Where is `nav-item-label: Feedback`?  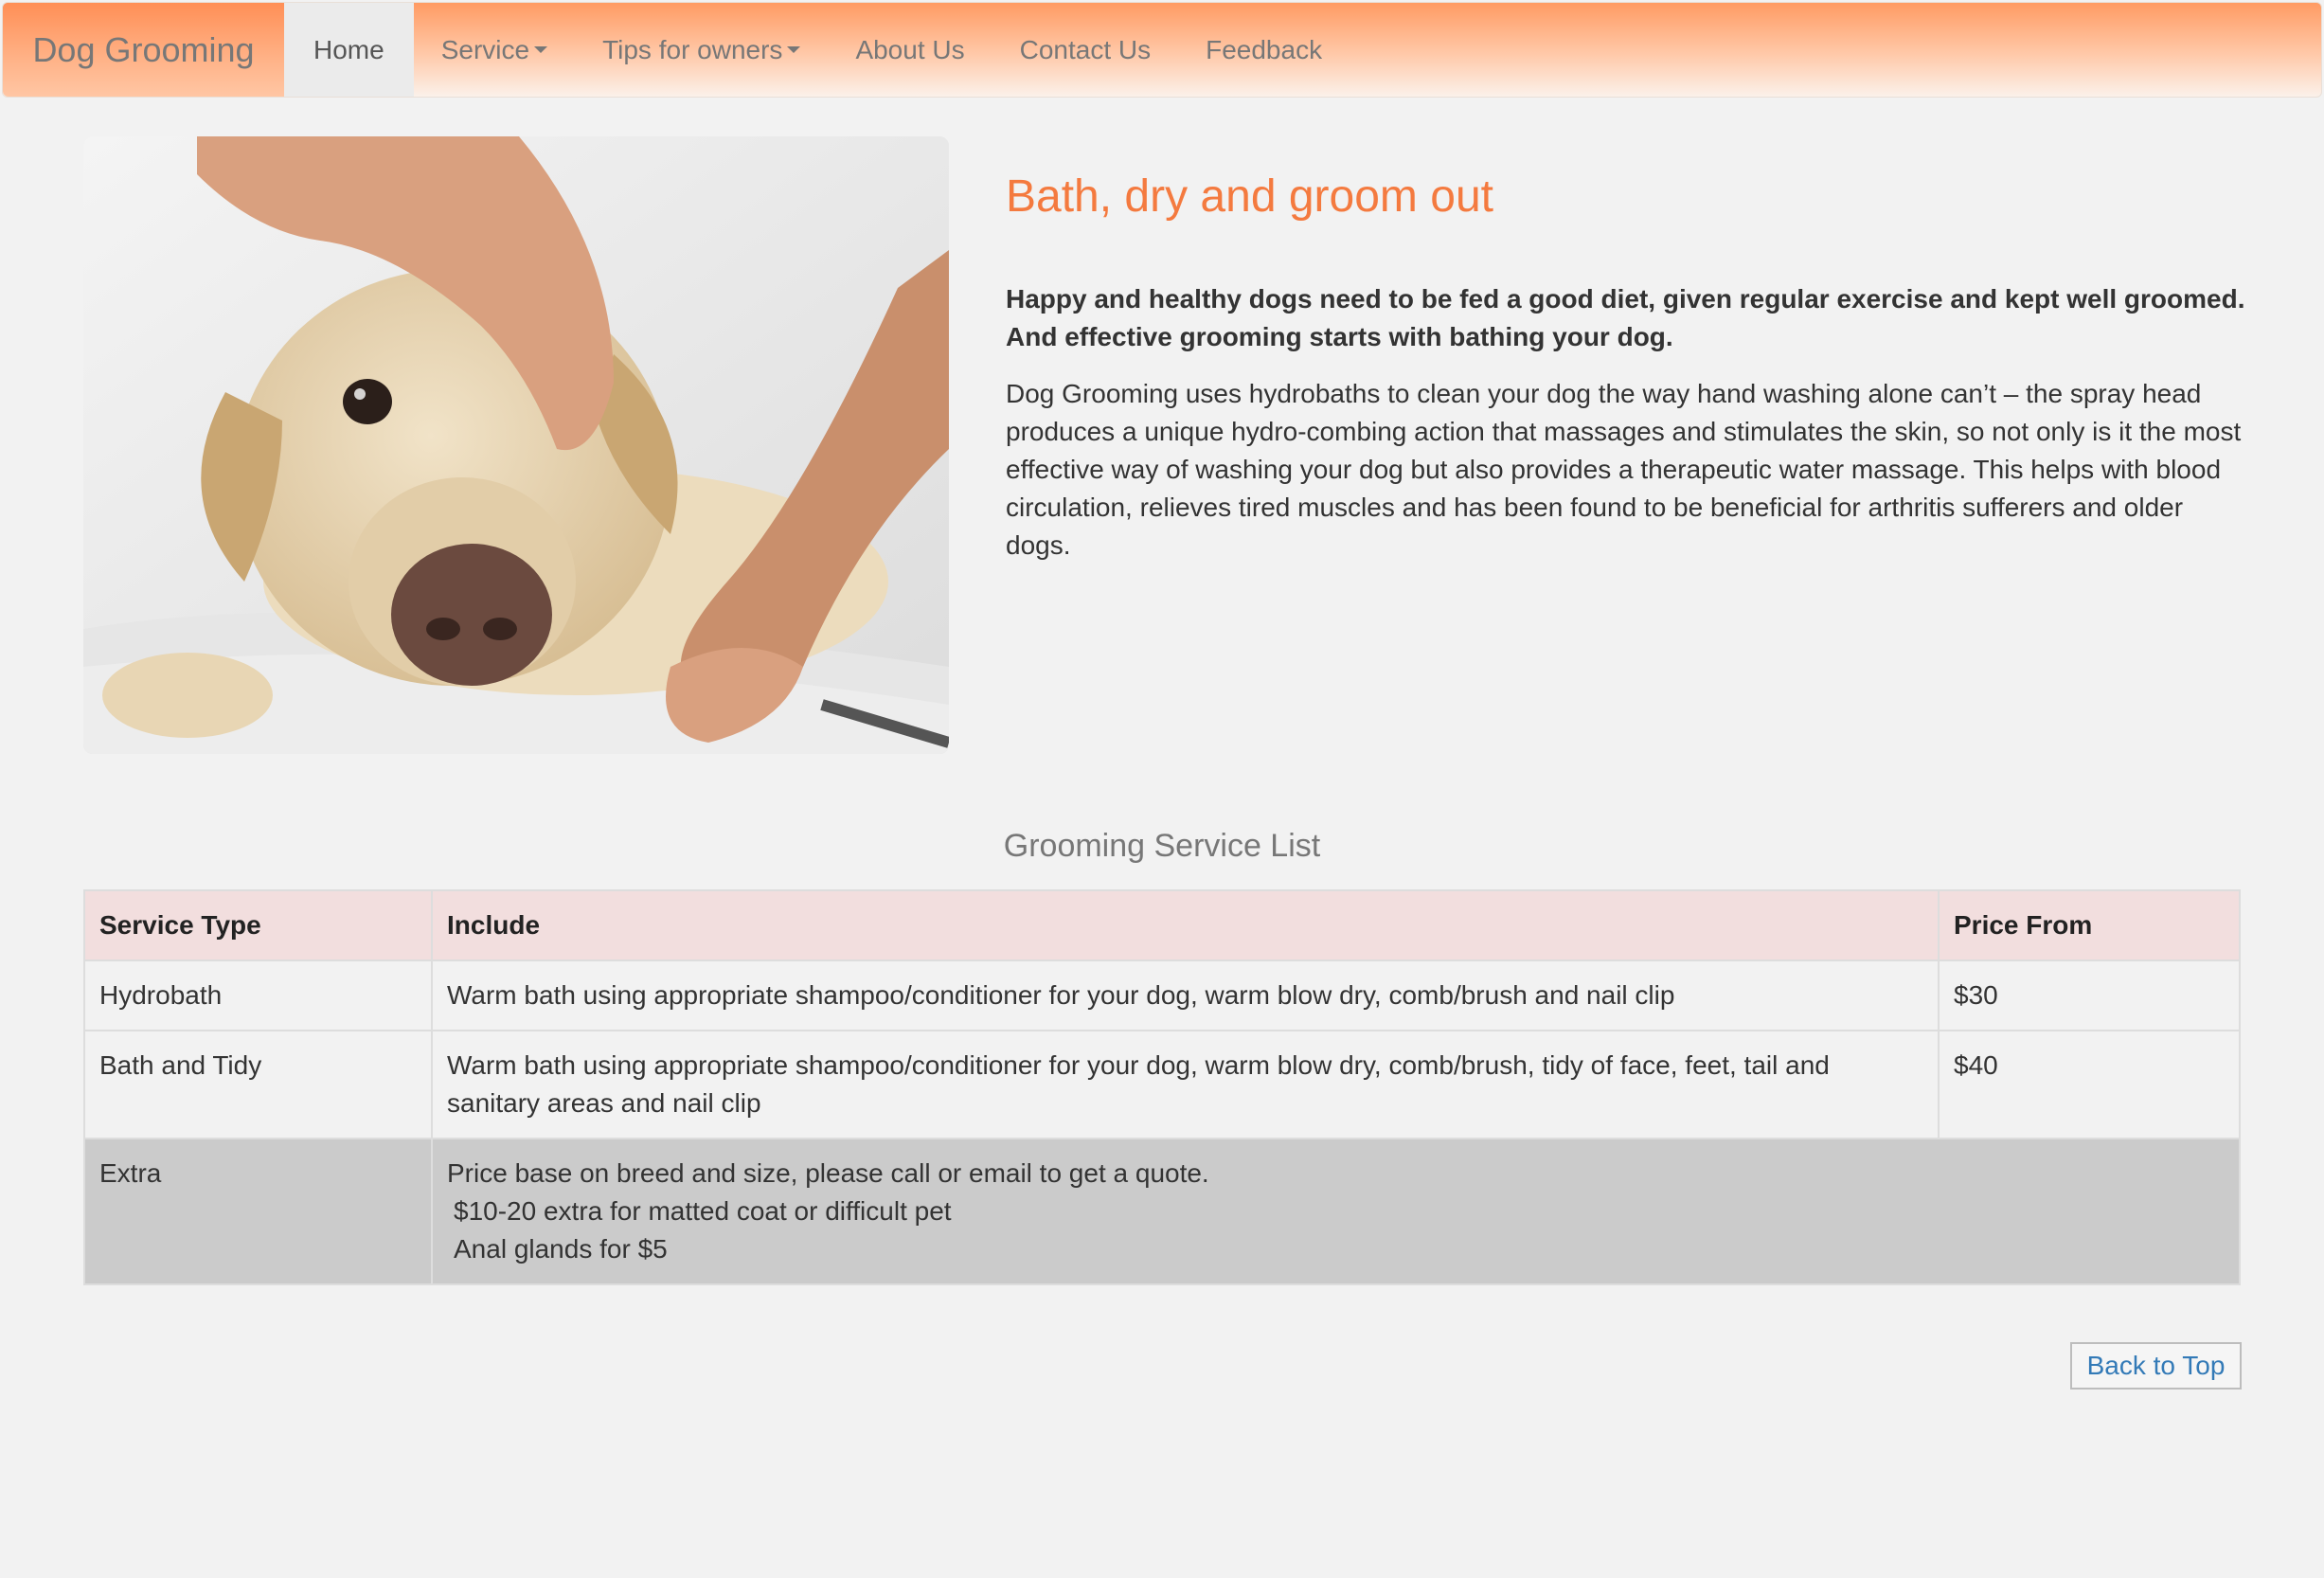
nav-item-label: Feedback is located at coordinates (1265, 49).